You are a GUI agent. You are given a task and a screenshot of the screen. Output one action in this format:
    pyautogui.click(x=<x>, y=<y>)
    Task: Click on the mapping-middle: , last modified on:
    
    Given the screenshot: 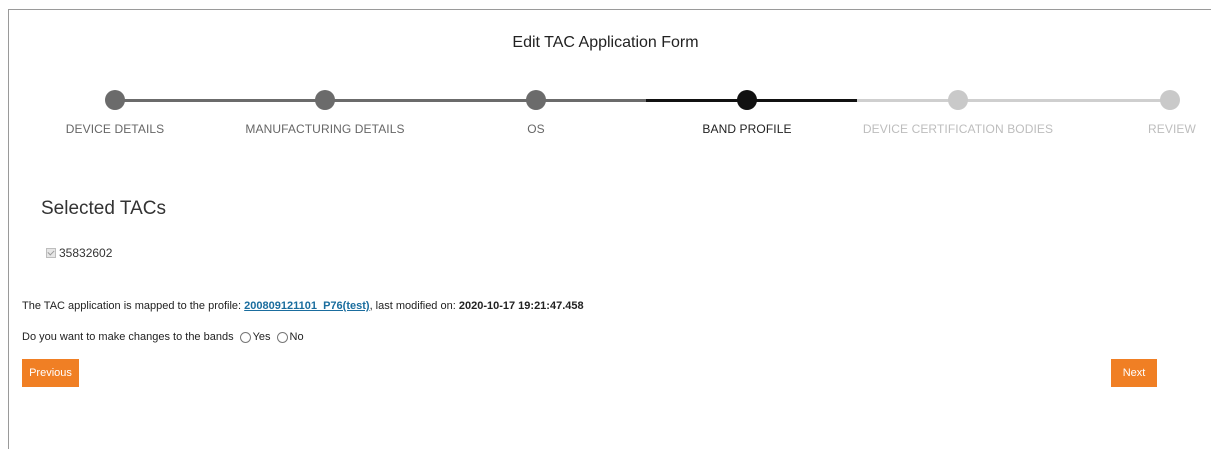 What is the action you would take?
    pyautogui.click(x=414, y=306)
    